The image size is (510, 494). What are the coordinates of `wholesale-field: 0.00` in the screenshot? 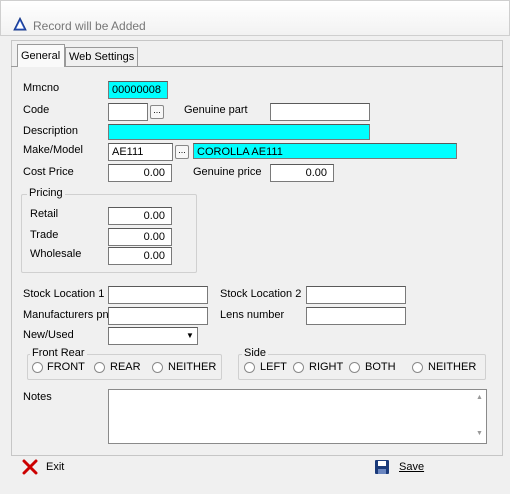 It's located at (140, 256).